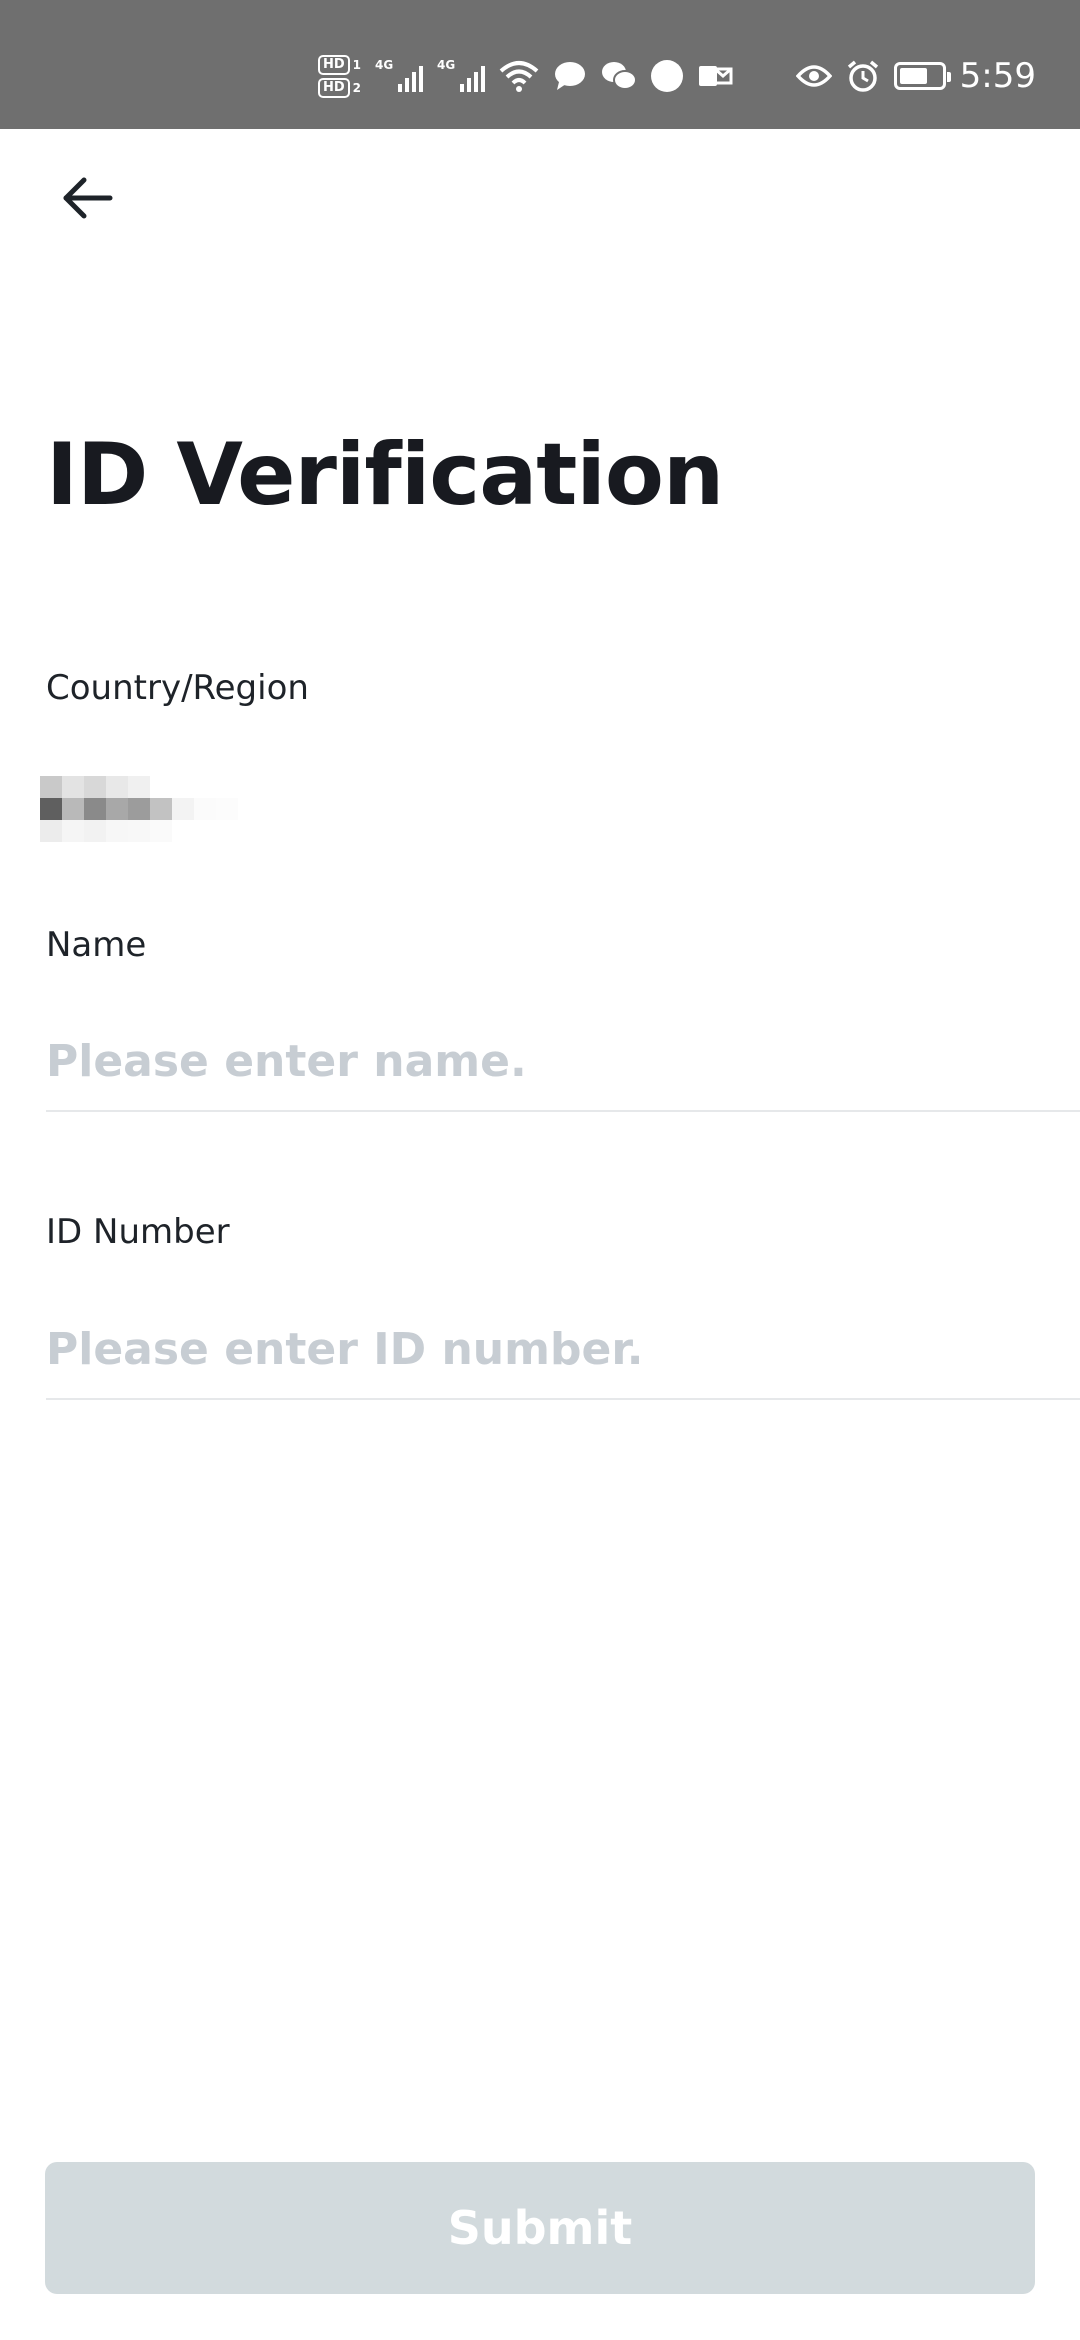 The image size is (1080, 2340). What do you see at coordinates (997, 76) in the screenshot?
I see `clock: 5:59` at bounding box center [997, 76].